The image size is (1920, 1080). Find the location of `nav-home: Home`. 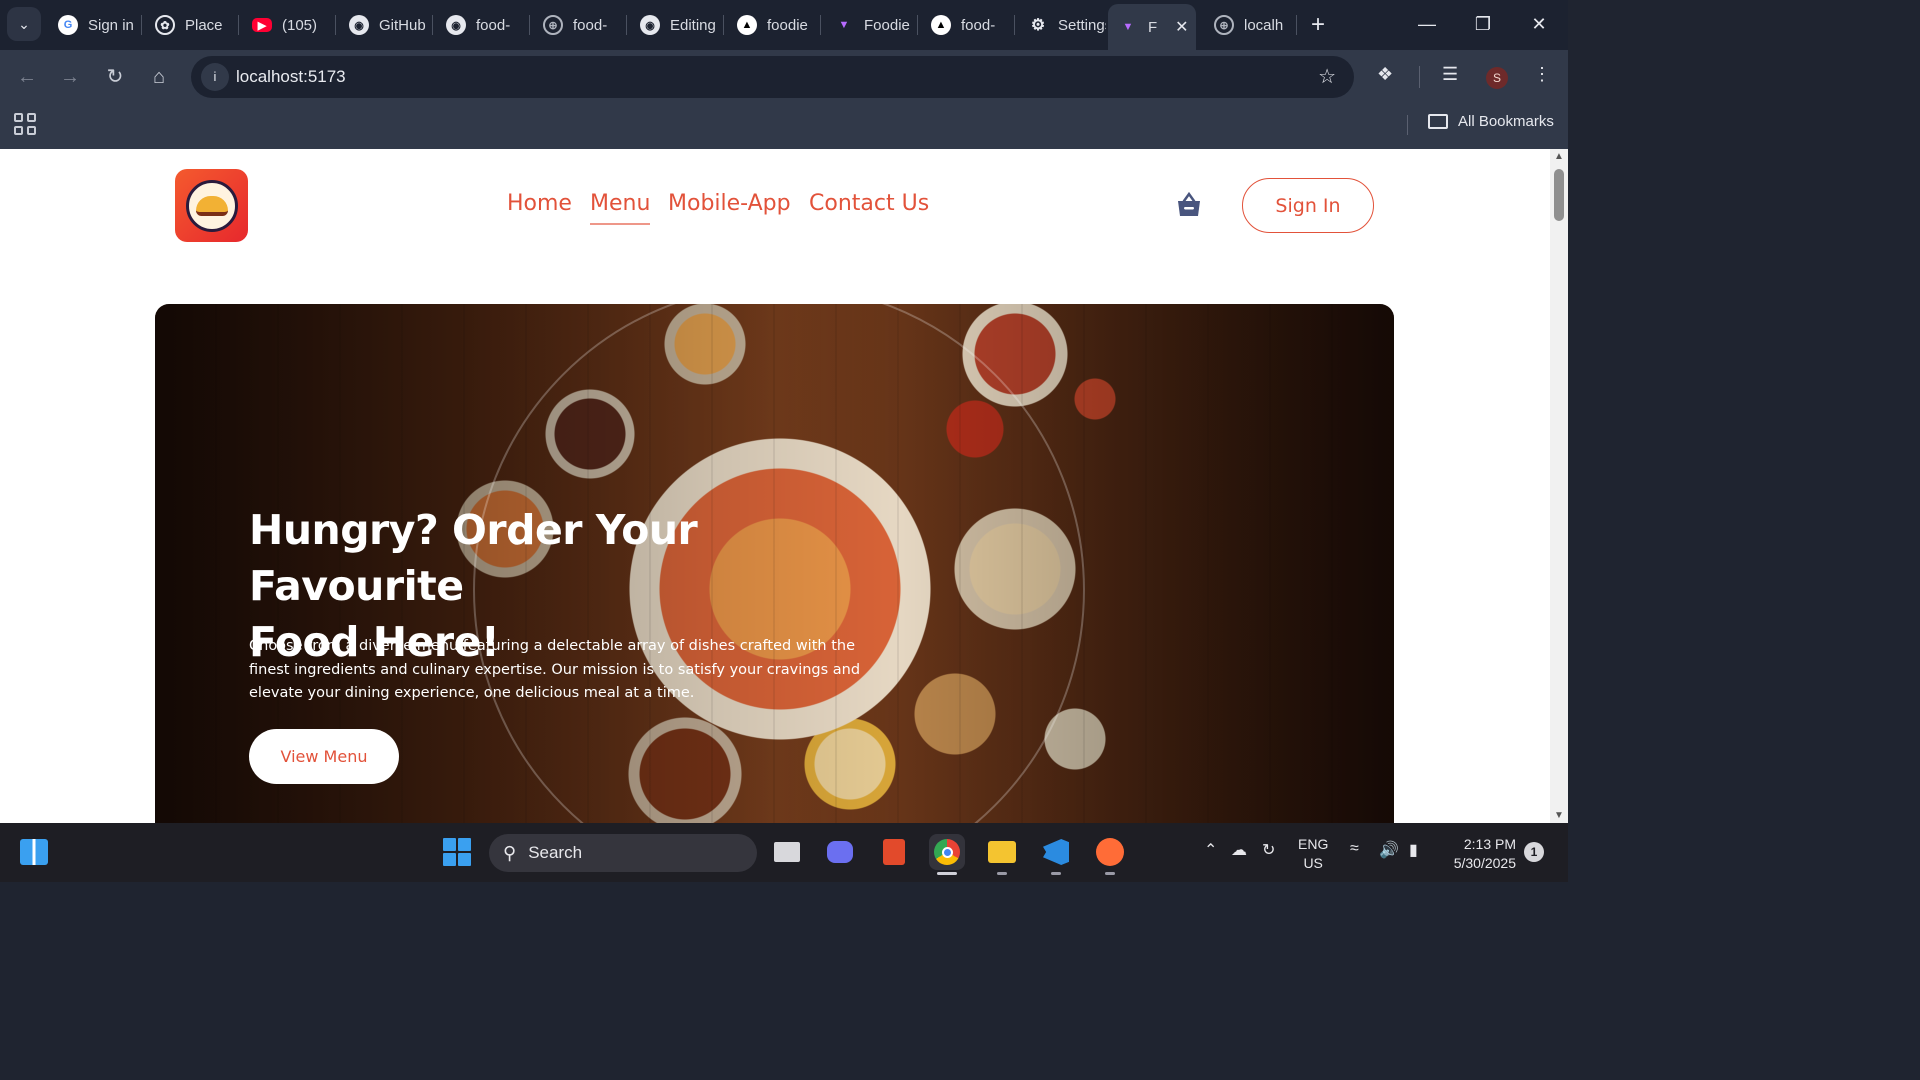

nav-home: Home is located at coordinates (539, 203).